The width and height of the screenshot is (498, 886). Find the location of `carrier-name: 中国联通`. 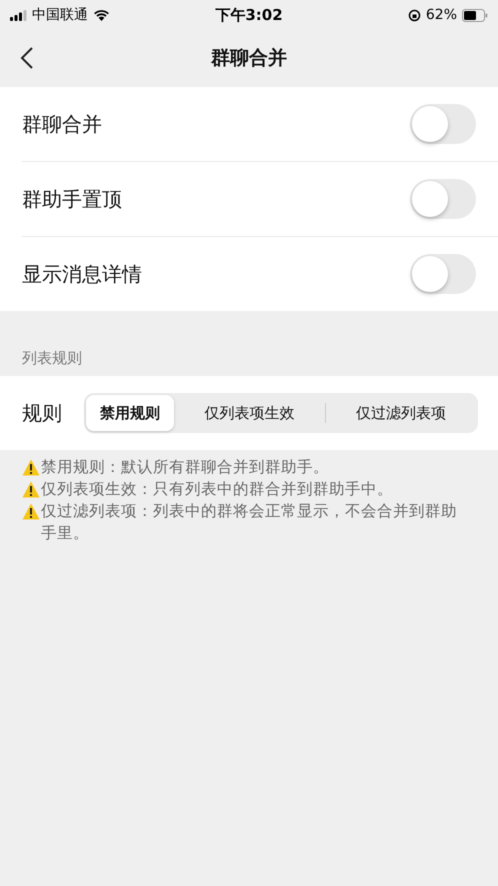

carrier-name: 中国联通 is located at coordinates (60, 15).